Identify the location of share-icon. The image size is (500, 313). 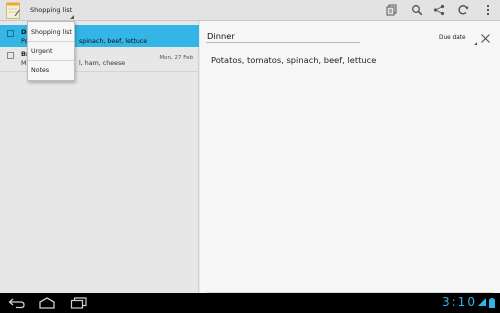
(439, 10).